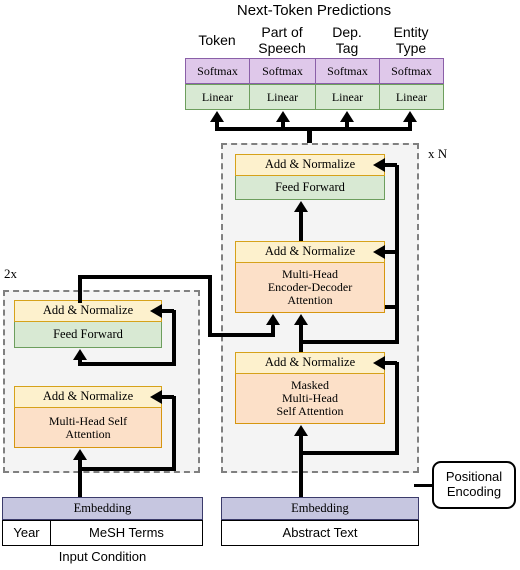 The width and height of the screenshot is (520, 570). What do you see at coordinates (310, 188) in the screenshot?
I see `decoder-feed-forward: Feed Forward` at bounding box center [310, 188].